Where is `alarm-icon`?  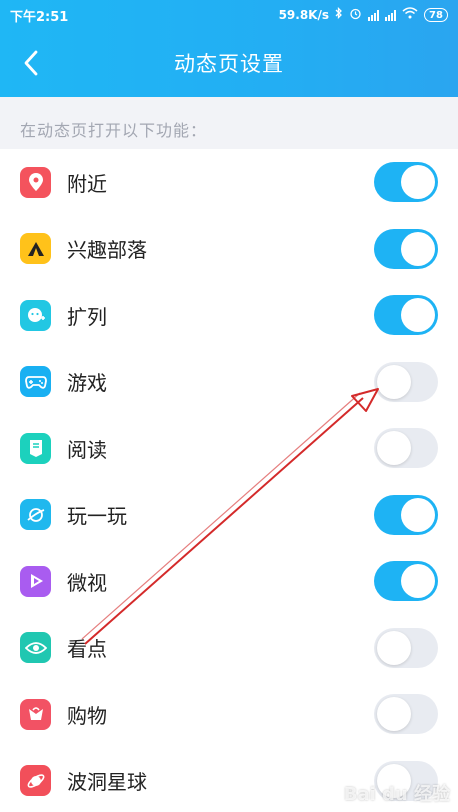
alarm-icon is located at coordinates (355, 15).